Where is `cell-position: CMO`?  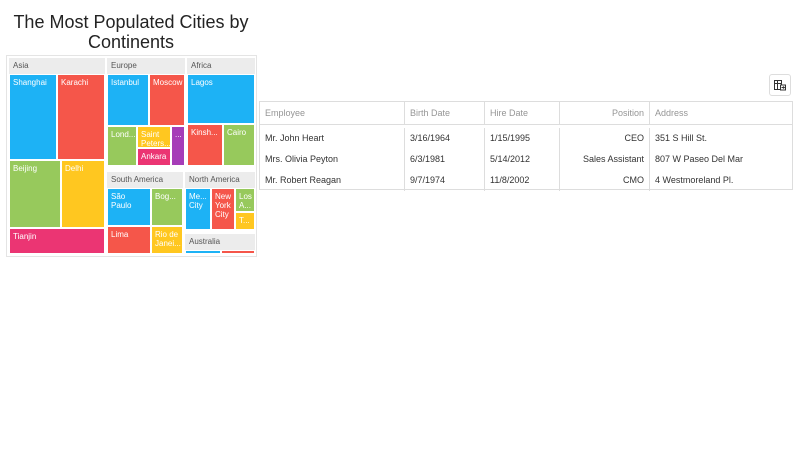
cell-position: CMO is located at coordinates (605, 180).